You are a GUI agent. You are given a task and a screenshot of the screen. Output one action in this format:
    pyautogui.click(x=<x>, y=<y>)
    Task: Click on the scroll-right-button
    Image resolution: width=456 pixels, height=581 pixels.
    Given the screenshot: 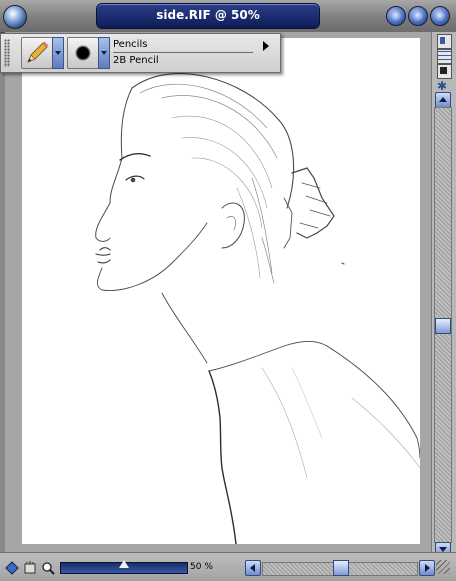 What is the action you would take?
    pyautogui.click(x=427, y=568)
    